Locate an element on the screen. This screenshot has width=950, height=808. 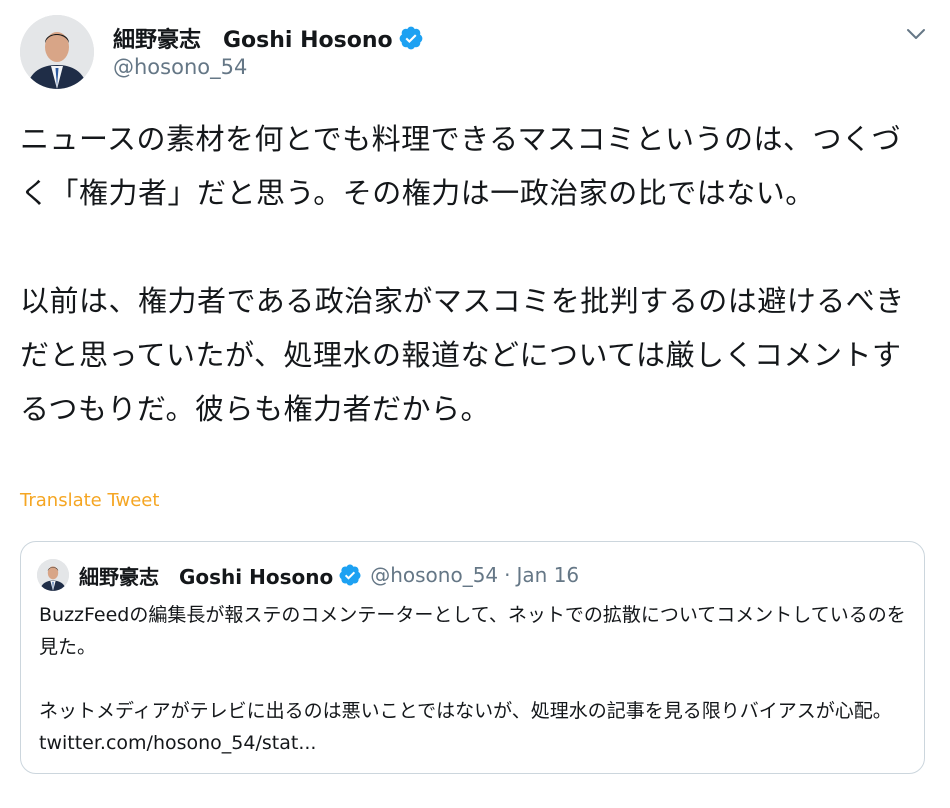
quoted-header: 細野豪志 Goshi Hosono @hosono_54 · Jan 16 is located at coordinates (329, 575).